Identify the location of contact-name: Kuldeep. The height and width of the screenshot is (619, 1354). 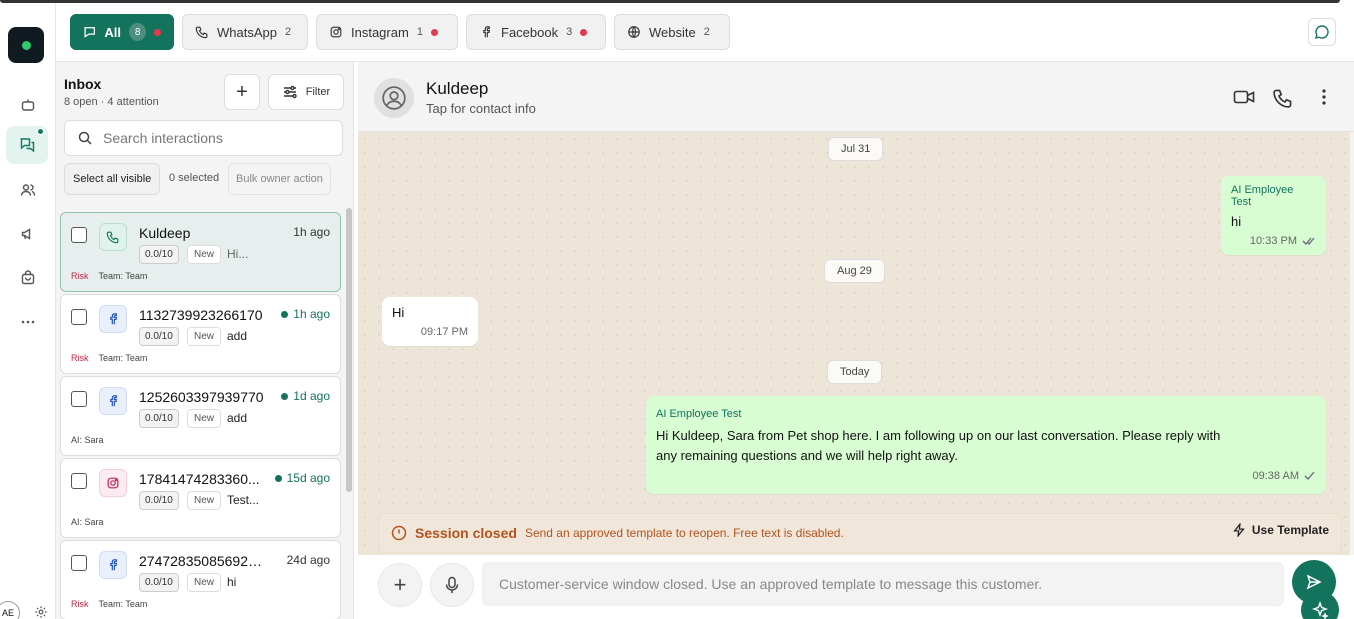
(165, 233).